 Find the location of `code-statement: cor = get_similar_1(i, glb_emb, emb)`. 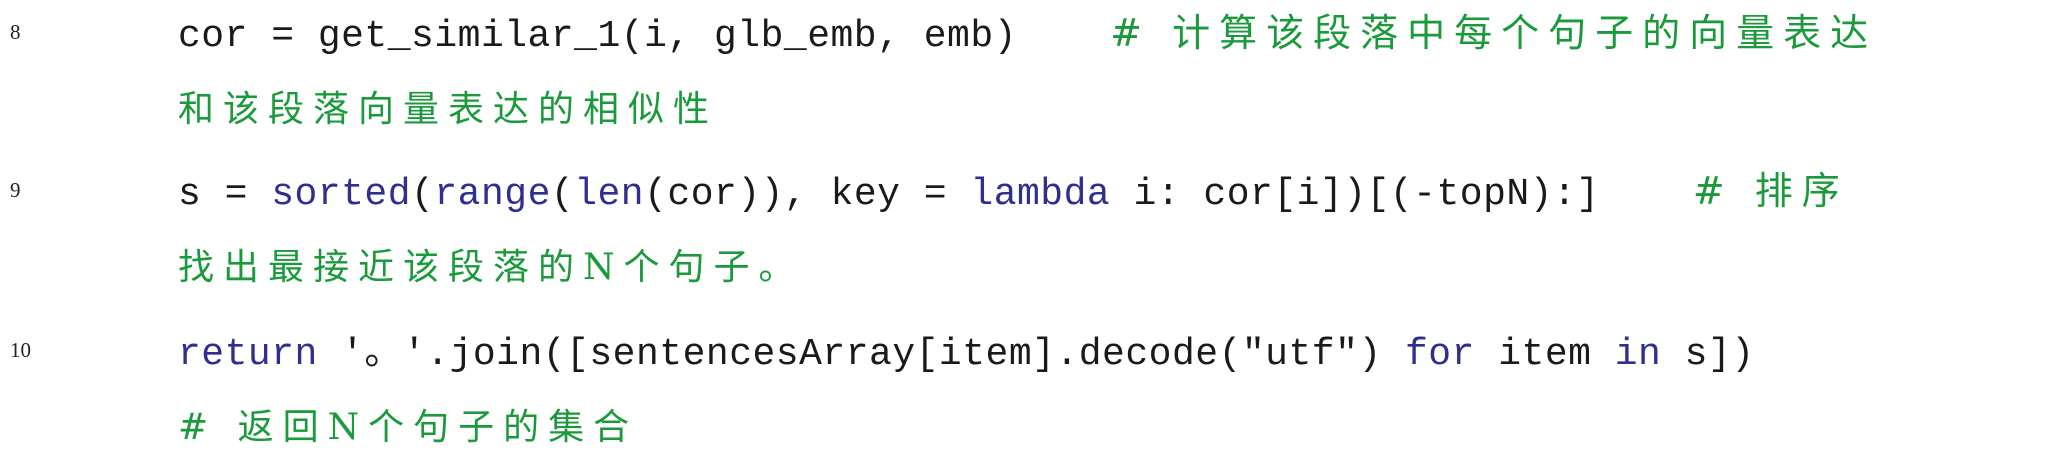

code-statement: cor = get_similar_1(i, glb_emb, emb) is located at coordinates (644, 36).